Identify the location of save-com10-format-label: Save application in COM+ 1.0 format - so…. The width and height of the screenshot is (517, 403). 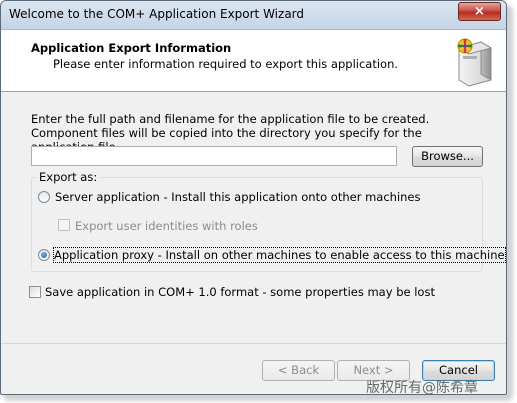
(240, 292).